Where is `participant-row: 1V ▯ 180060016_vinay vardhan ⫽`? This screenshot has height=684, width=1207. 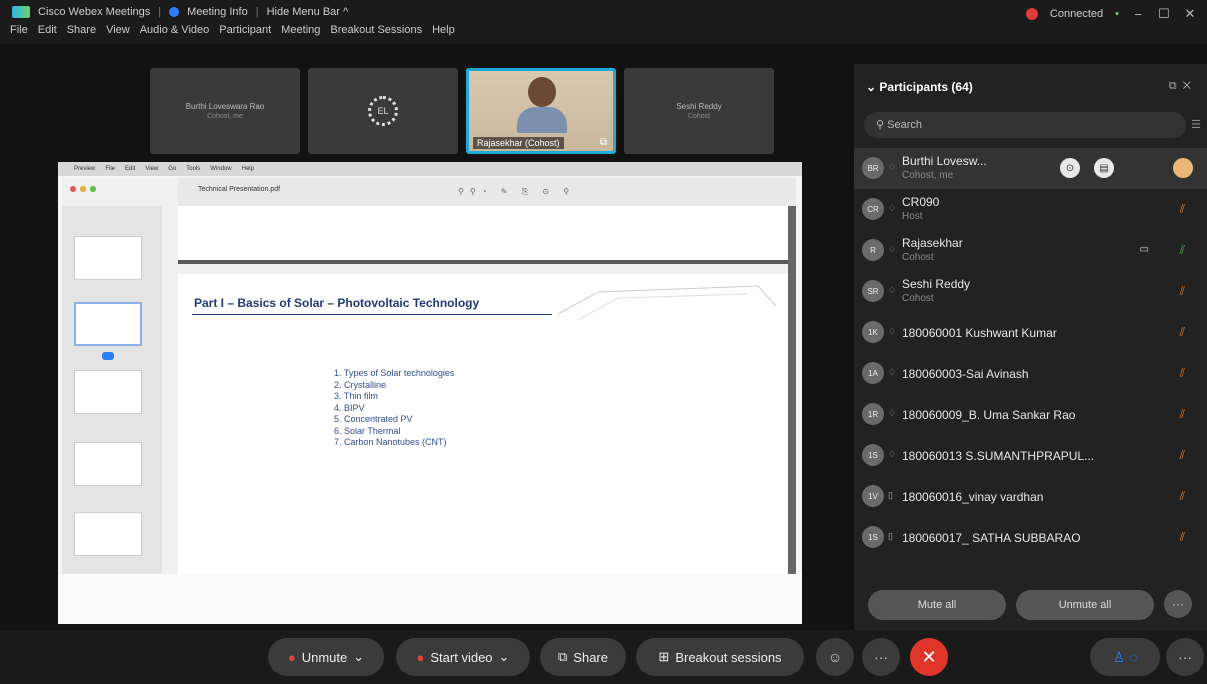
participant-row: 1V ▯ 180060016_vinay vardhan ⫽ is located at coordinates (1030, 496).